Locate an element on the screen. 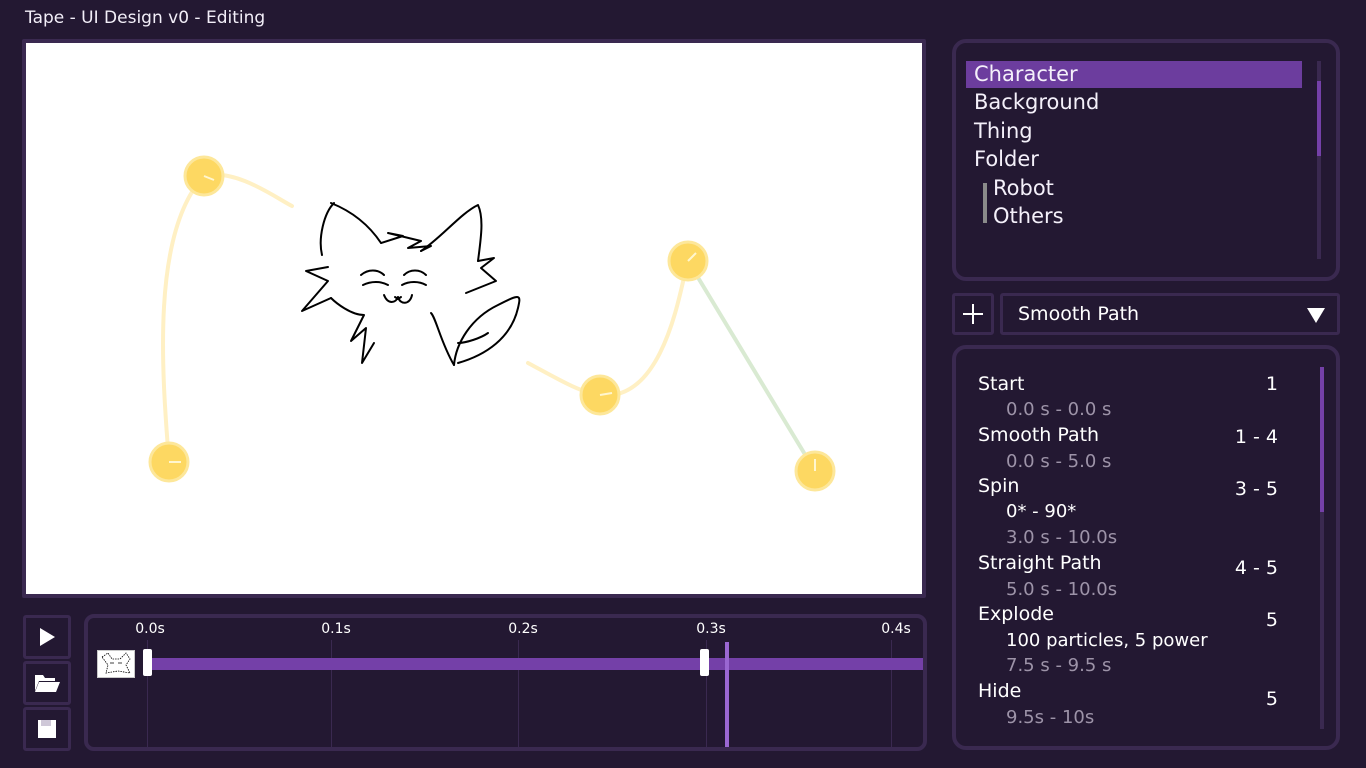 The image size is (1366, 768). animation-name: Start is located at coordinates (1001, 384).